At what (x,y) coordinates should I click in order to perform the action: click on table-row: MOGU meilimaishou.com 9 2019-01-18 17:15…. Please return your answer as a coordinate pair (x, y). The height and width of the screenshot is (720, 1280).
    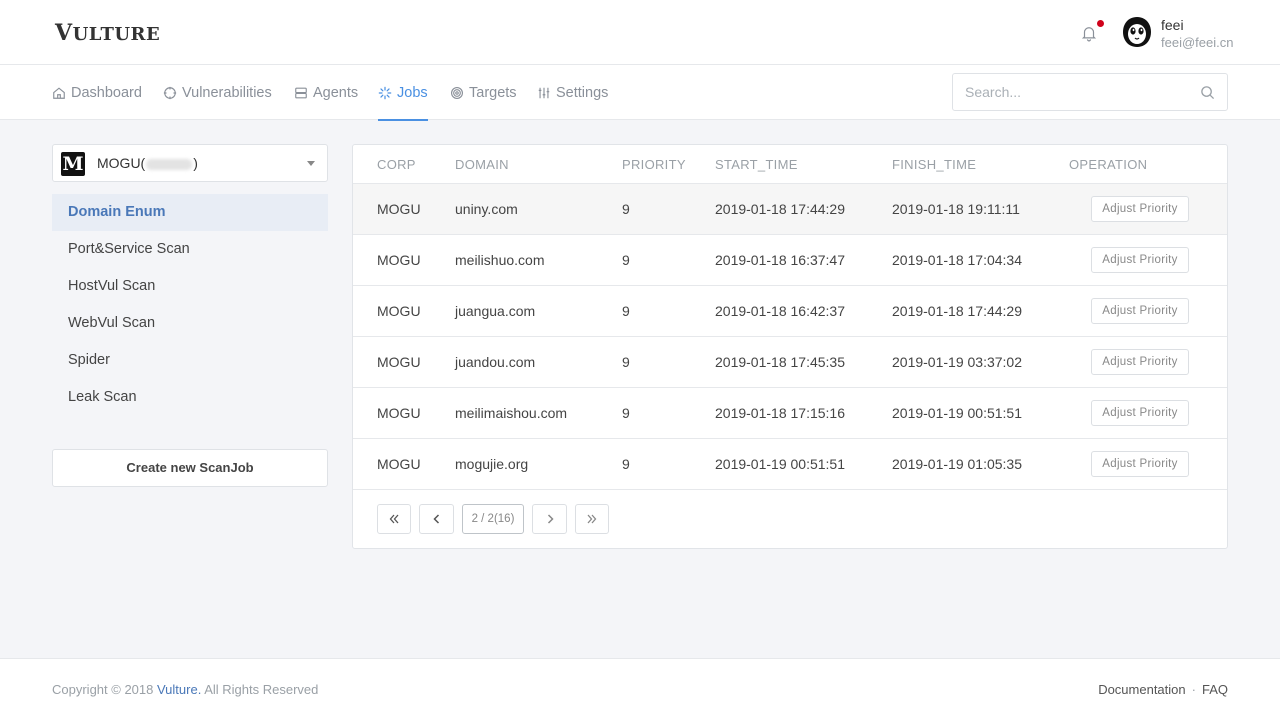
    Looking at the image, I should click on (790, 413).